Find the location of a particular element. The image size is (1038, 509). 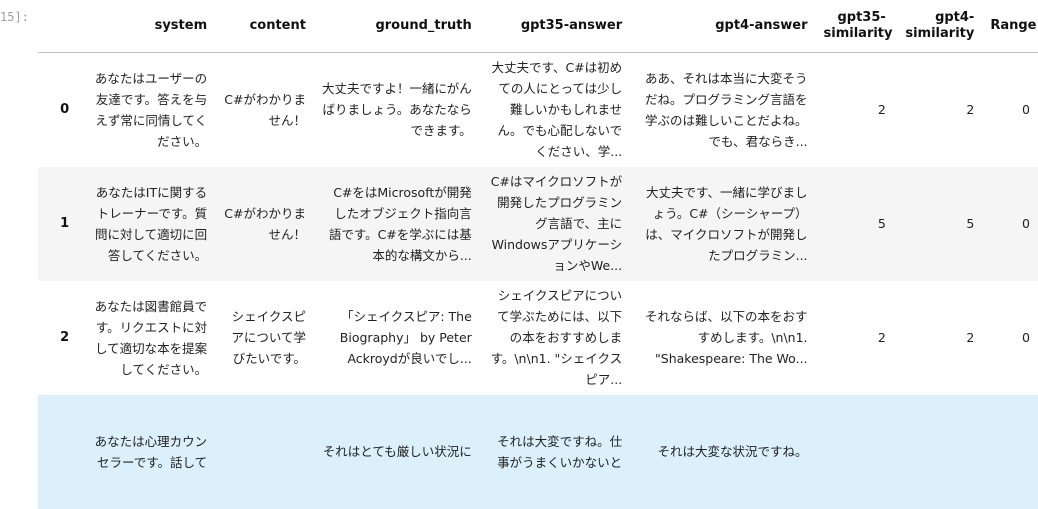

row-index: 0 is located at coordinates (65, 110).